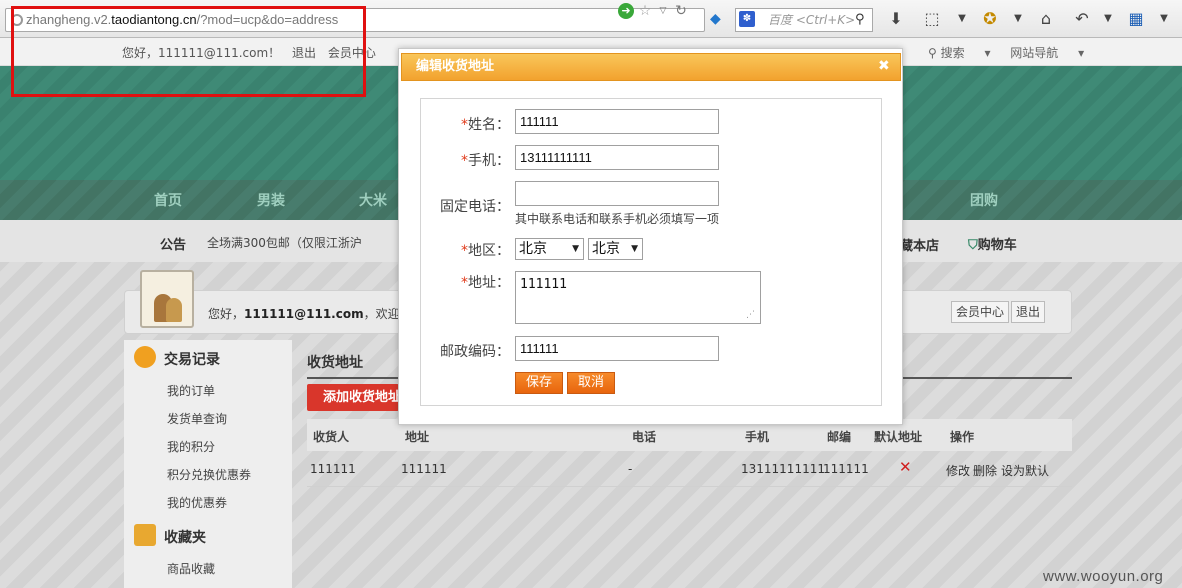  I want to click on logout-button: 退出, so click(1028, 312).